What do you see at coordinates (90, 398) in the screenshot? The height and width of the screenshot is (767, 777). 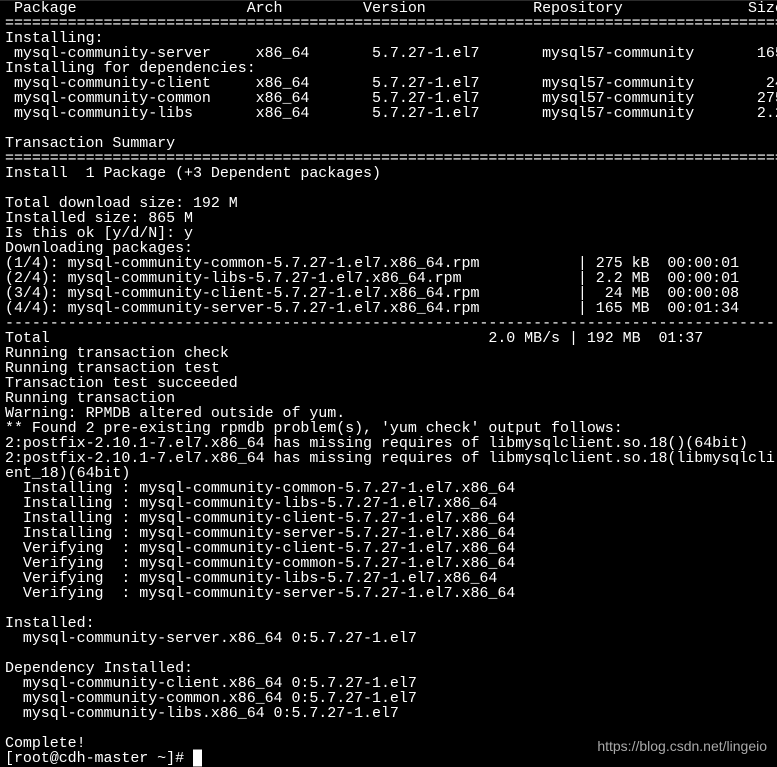 I see `terminal-line: Running transaction` at bounding box center [90, 398].